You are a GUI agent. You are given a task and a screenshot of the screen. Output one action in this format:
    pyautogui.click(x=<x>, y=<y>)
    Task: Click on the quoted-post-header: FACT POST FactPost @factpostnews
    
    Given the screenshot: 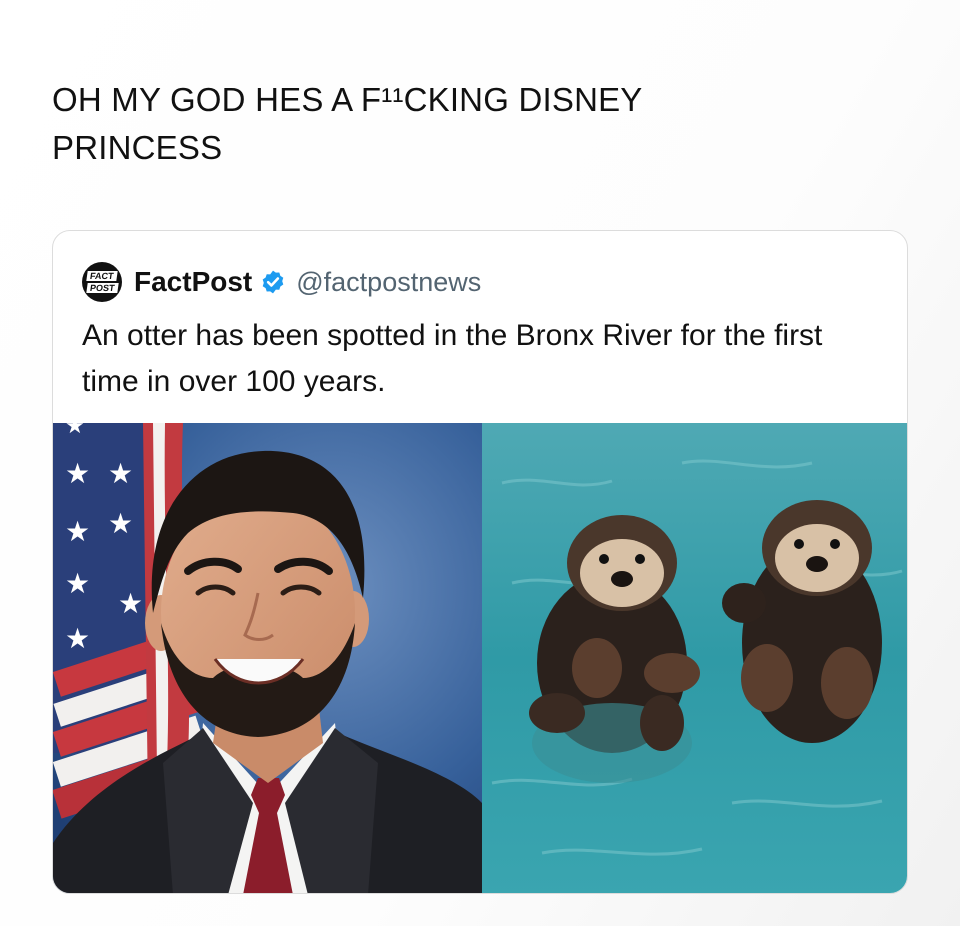 What is the action you would take?
    pyautogui.click(x=281, y=282)
    